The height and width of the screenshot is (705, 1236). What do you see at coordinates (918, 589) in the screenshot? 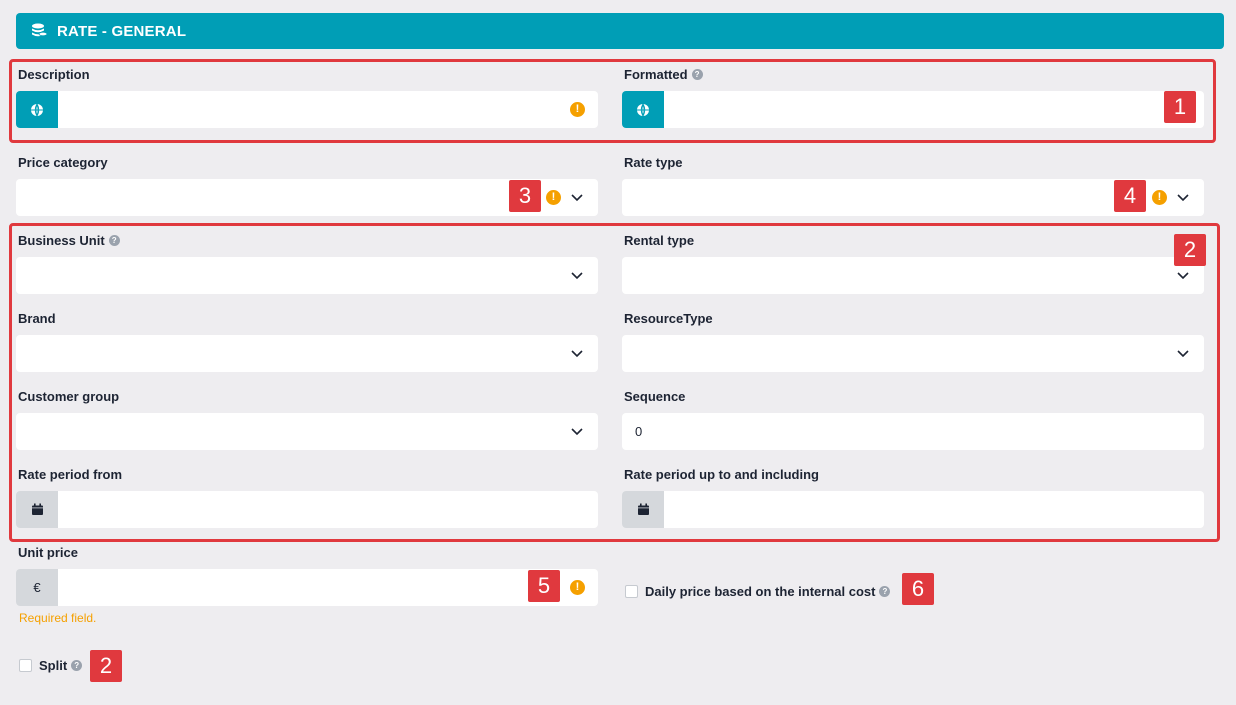
I see `annotation-badge-6: 6` at bounding box center [918, 589].